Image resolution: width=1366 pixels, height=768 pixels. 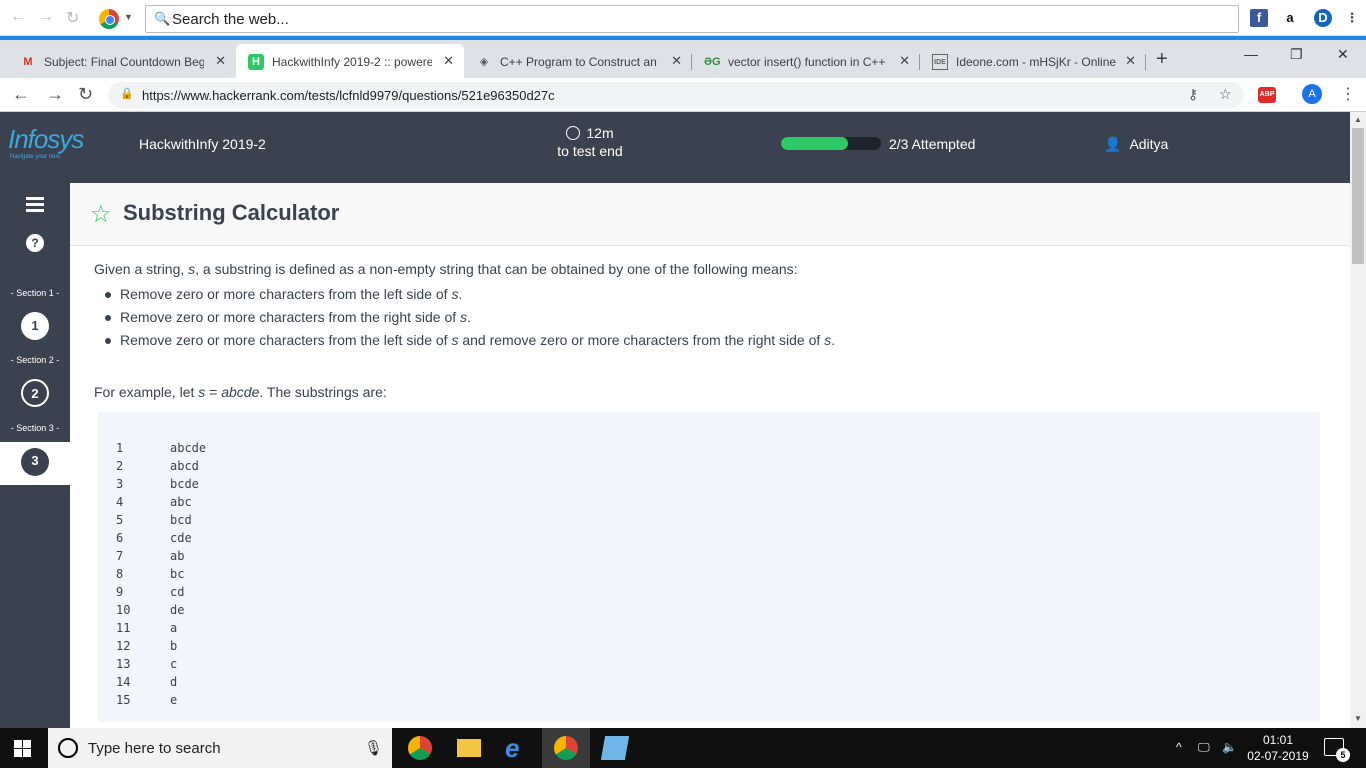 I want to click on notification-count: 5, so click(x=1343, y=755).